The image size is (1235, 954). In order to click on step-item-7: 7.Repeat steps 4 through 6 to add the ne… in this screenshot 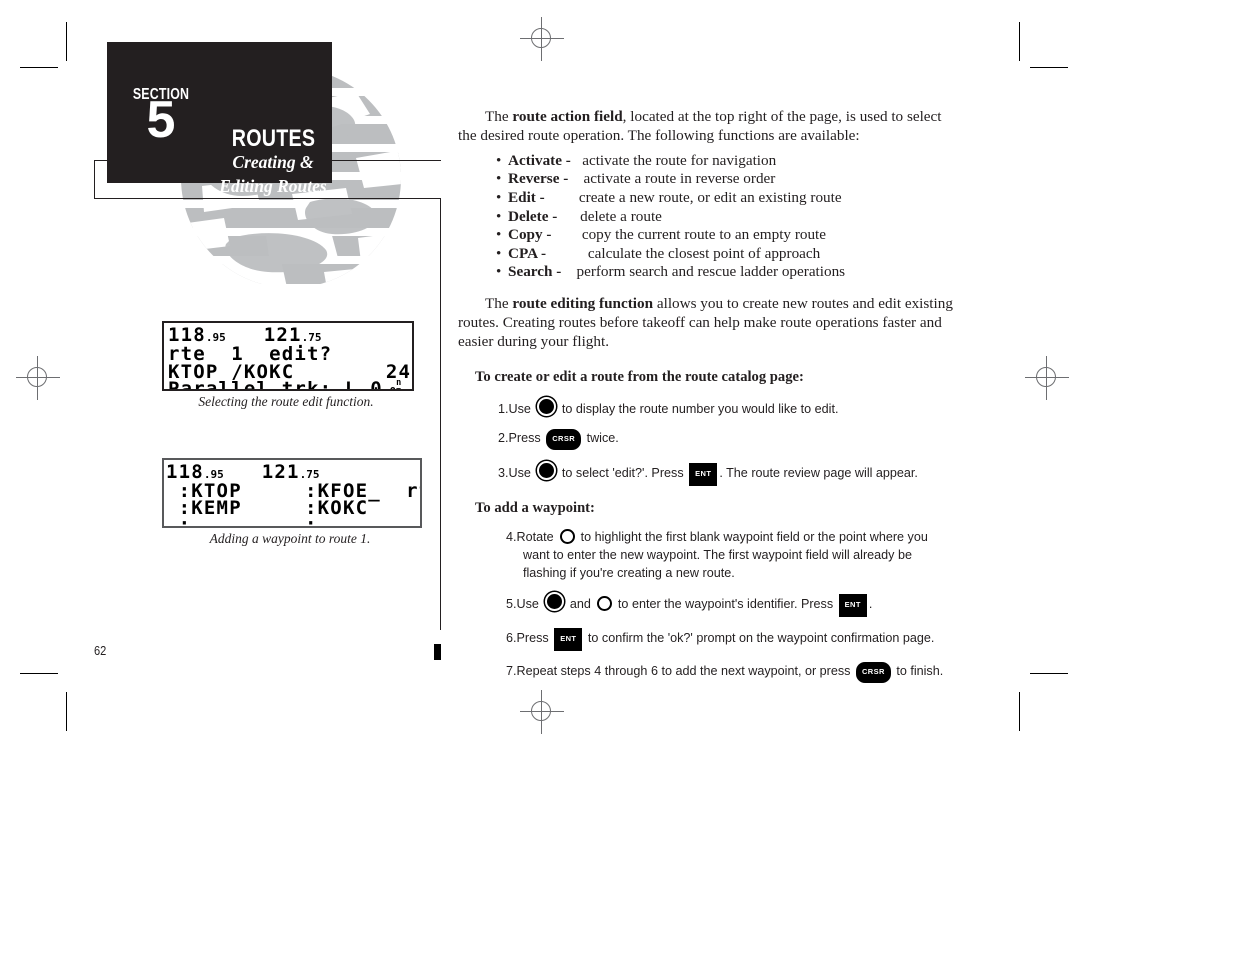, I will do `click(730, 672)`.